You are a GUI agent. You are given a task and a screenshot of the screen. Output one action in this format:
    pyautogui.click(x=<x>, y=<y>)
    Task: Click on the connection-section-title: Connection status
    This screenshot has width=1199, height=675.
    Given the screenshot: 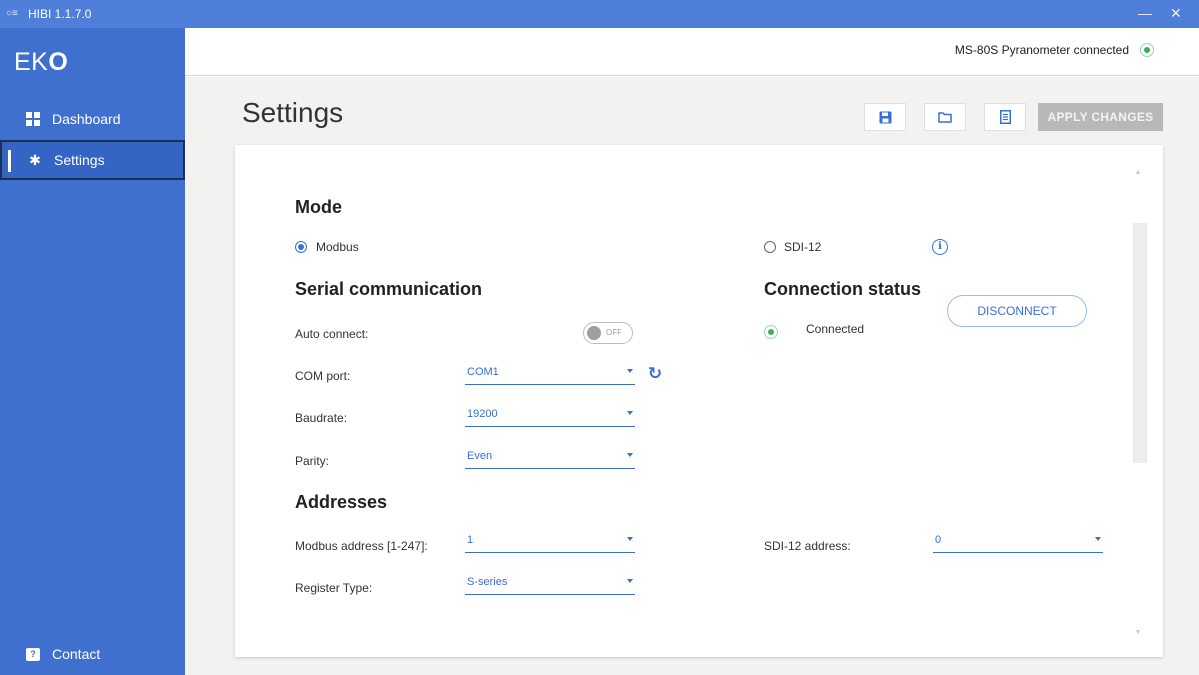 What is the action you would take?
    pyautogui.click(x=843, y=289)
    